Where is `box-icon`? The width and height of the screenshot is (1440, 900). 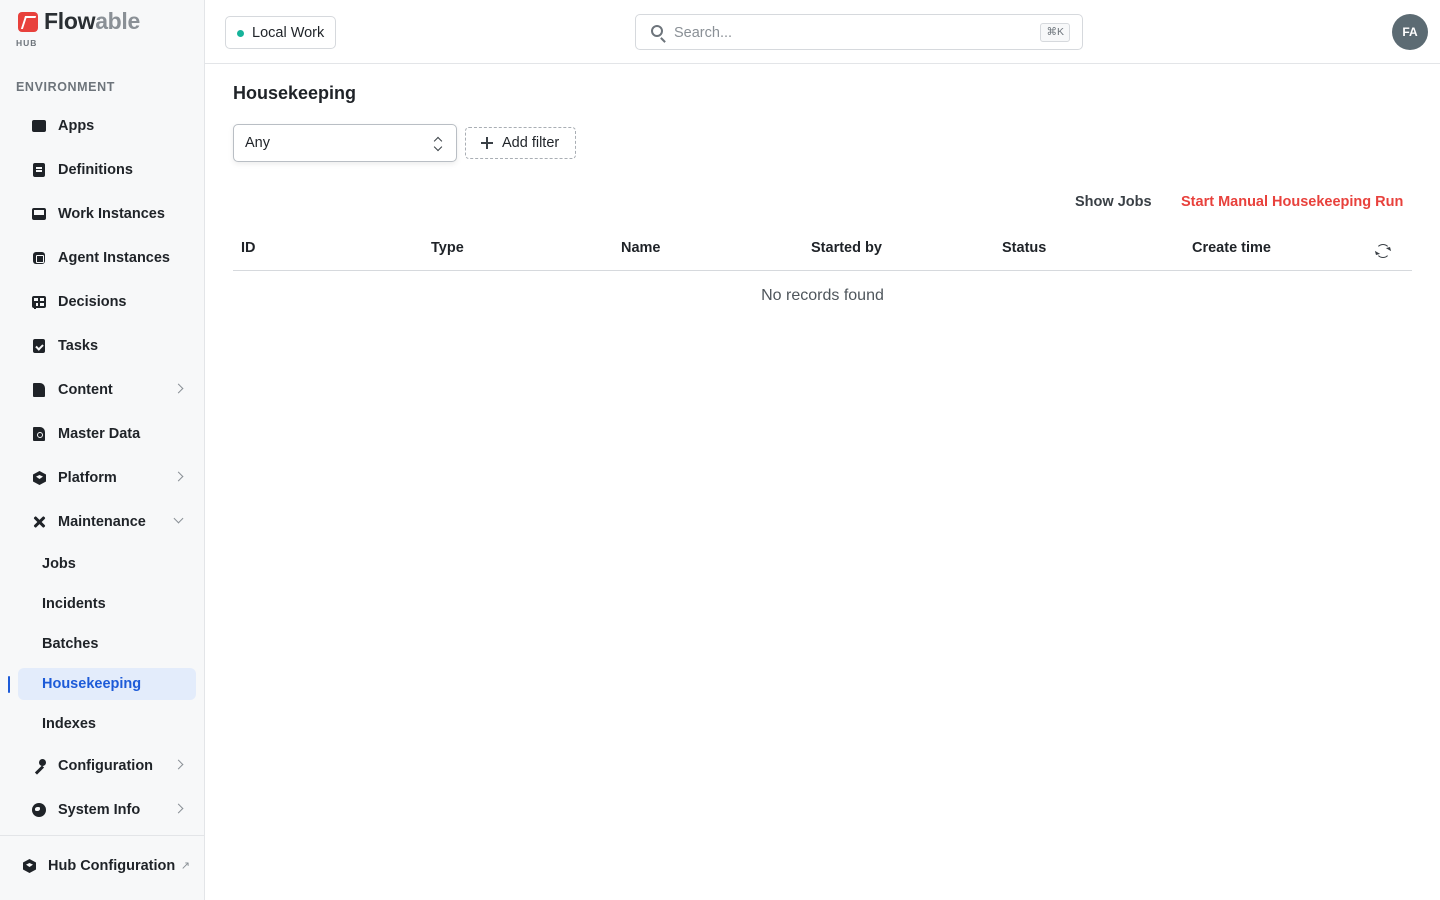 box-icon is located at coordinates (39, 126).